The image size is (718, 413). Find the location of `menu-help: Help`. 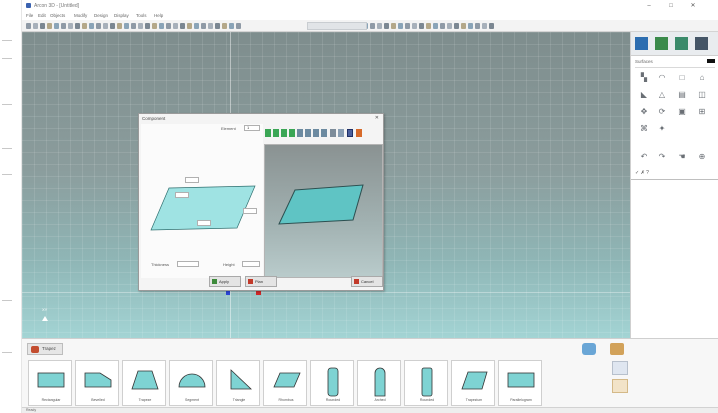

menu-help: Help is located at coordinates (158, 15).